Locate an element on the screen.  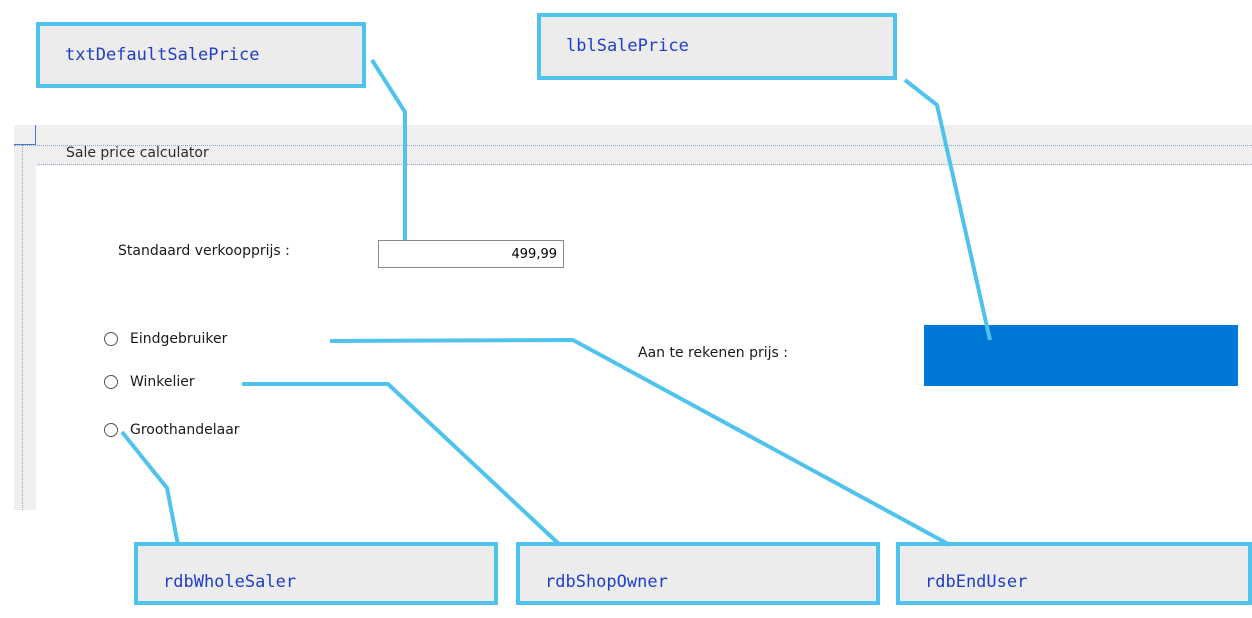
callout-rdb-end: rdbEndUser is located at coordinates (1074, 573).